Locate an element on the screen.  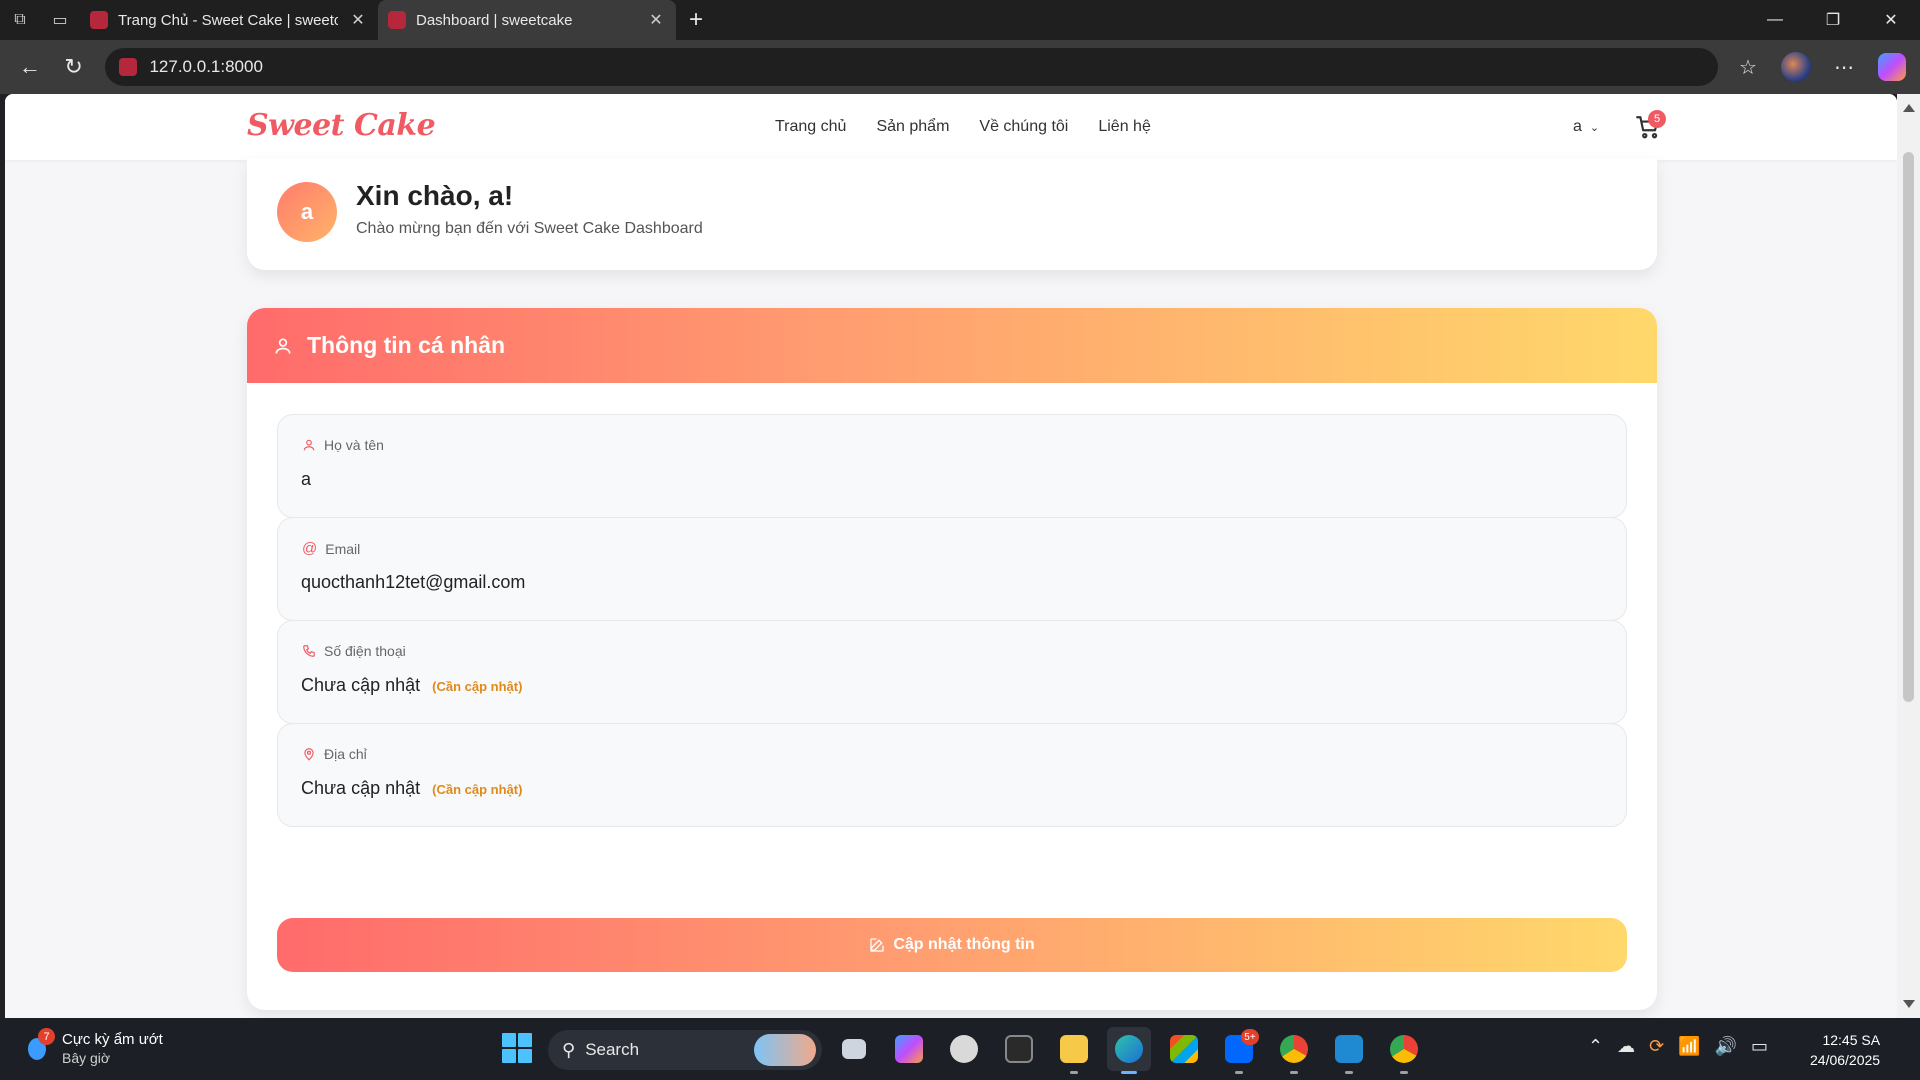
onedrive-icon: ☁ is located at coordinates (1626, 1046).